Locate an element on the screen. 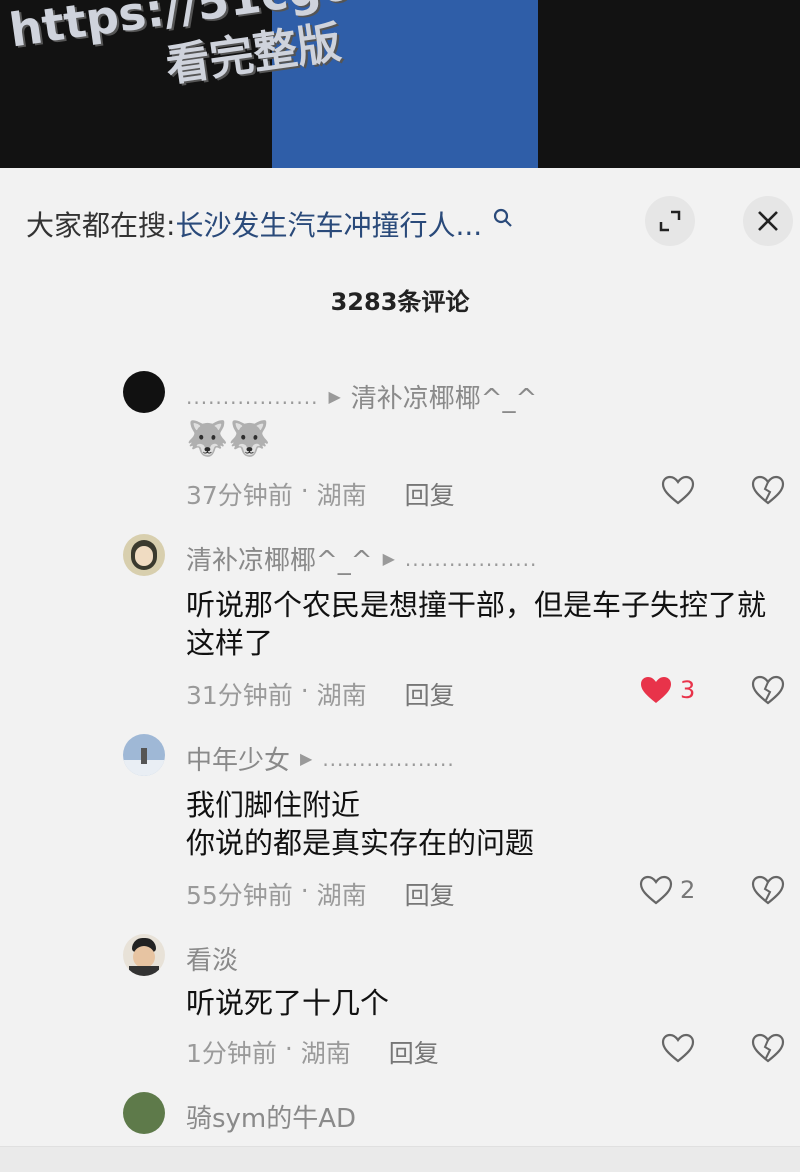 The width and height of the screenshot is (800, 1172). comment-time: 1分钟前 is located at coordinates (231, 1053).